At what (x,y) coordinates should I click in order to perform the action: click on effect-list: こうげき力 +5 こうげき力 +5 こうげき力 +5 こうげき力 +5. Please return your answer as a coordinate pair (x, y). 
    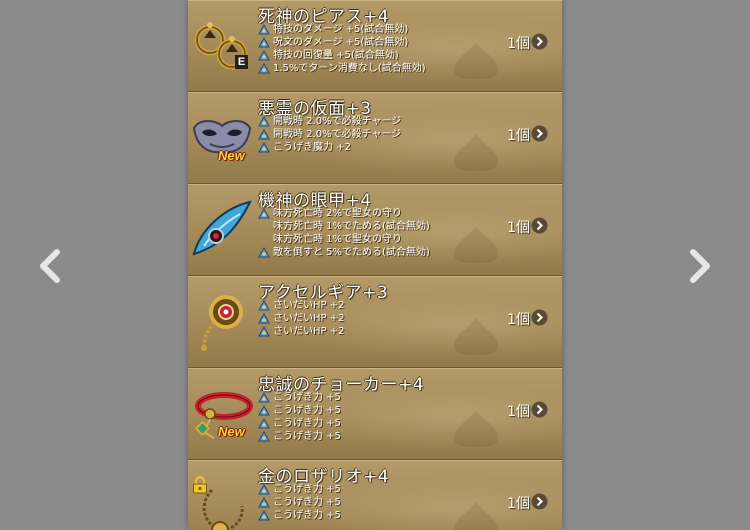
    Looking at the image, I should click on (299, 417).